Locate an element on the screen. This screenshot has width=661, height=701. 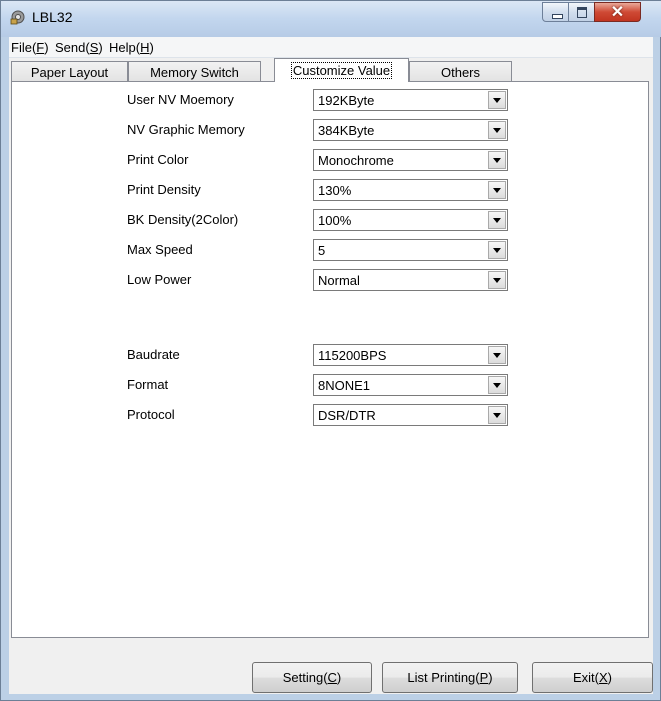
print-color-select: Monochrome is located at coordinates (410, 160).